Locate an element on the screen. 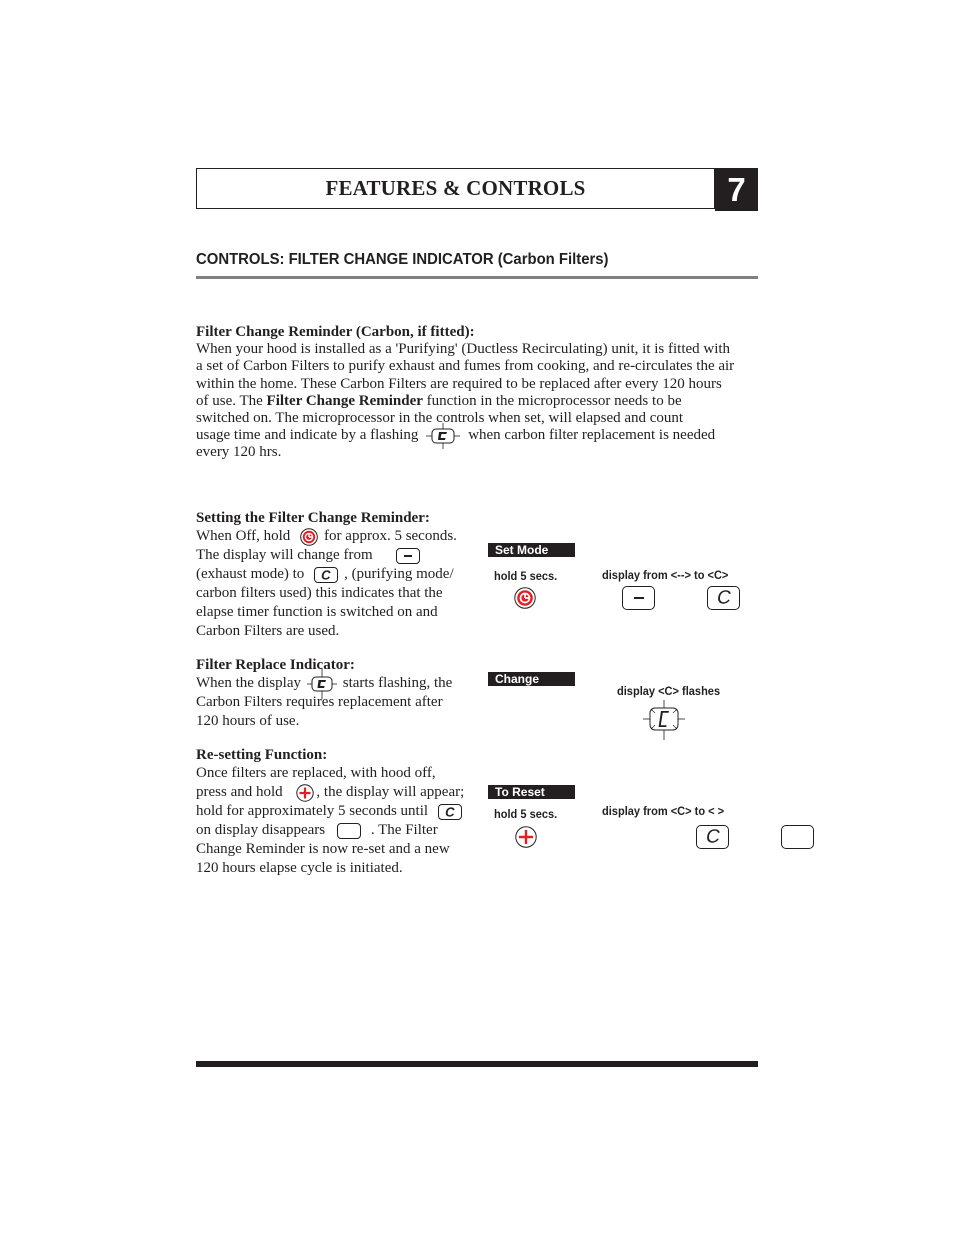 The height and width of the screenshot is (1235, 954). setting-line: (exhaust mode) to C , (purifying mode/ is located at coordinates (326, 574).